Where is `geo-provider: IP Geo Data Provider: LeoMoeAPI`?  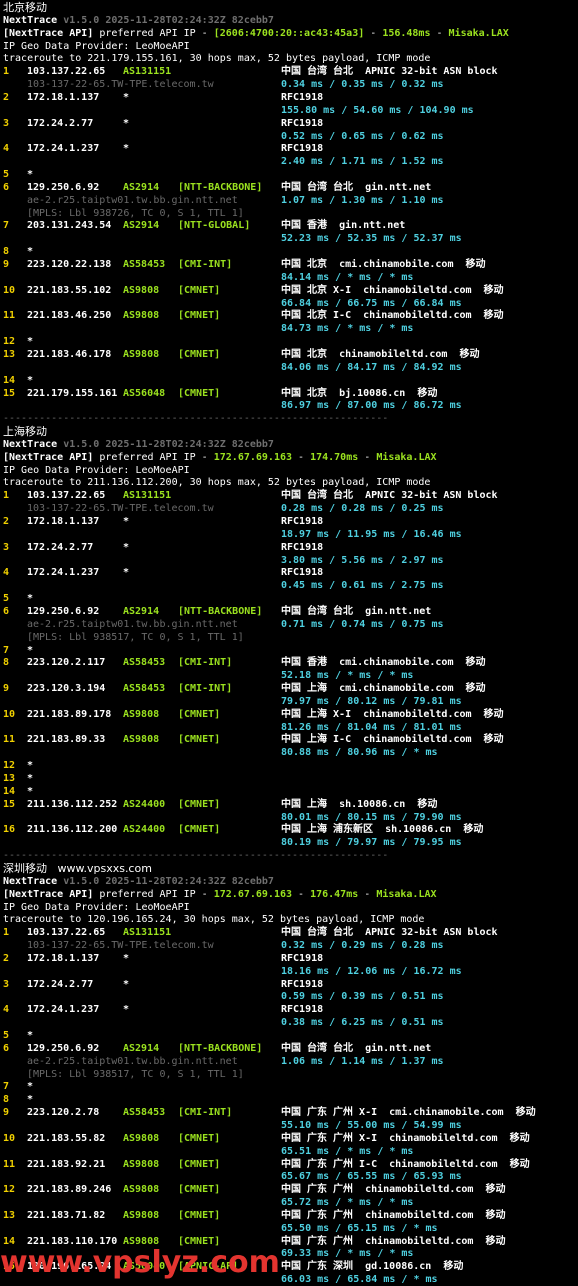
geo-provider: IP Geo Data Provider: LeoMoeAPI is located at coordinates (96, 46).